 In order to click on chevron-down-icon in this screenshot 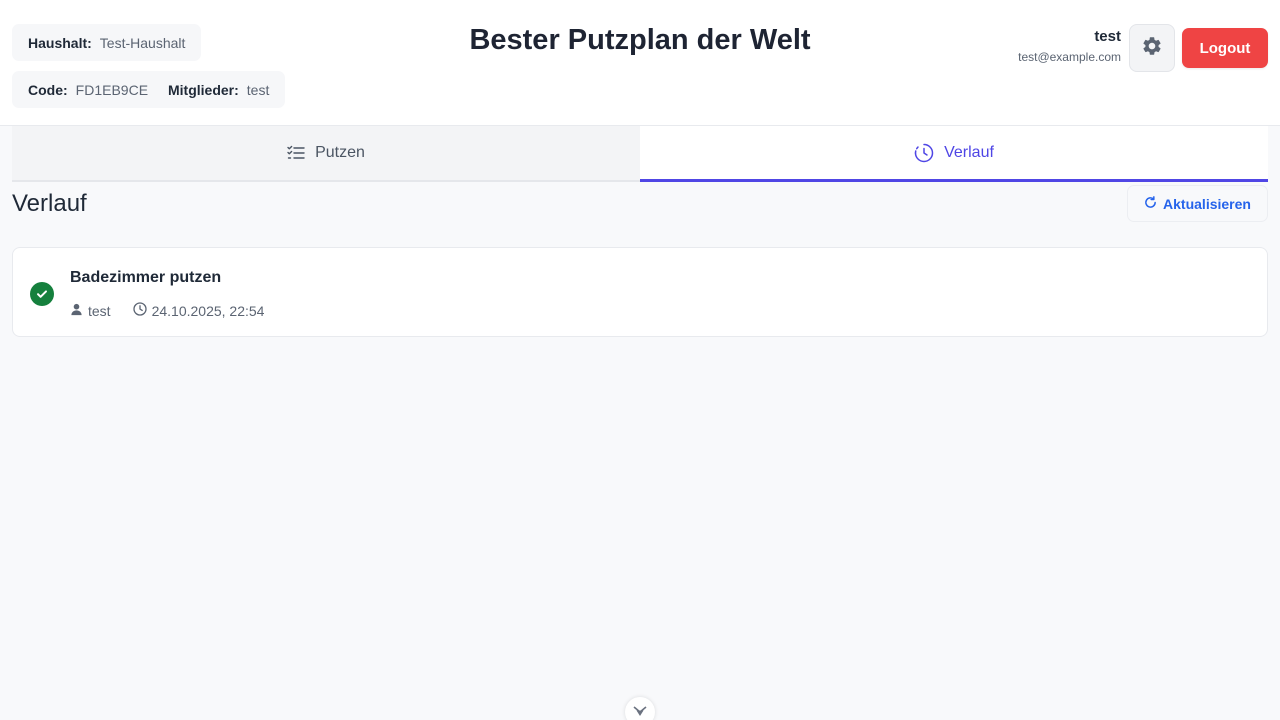, I will do `click(640, 712)`.